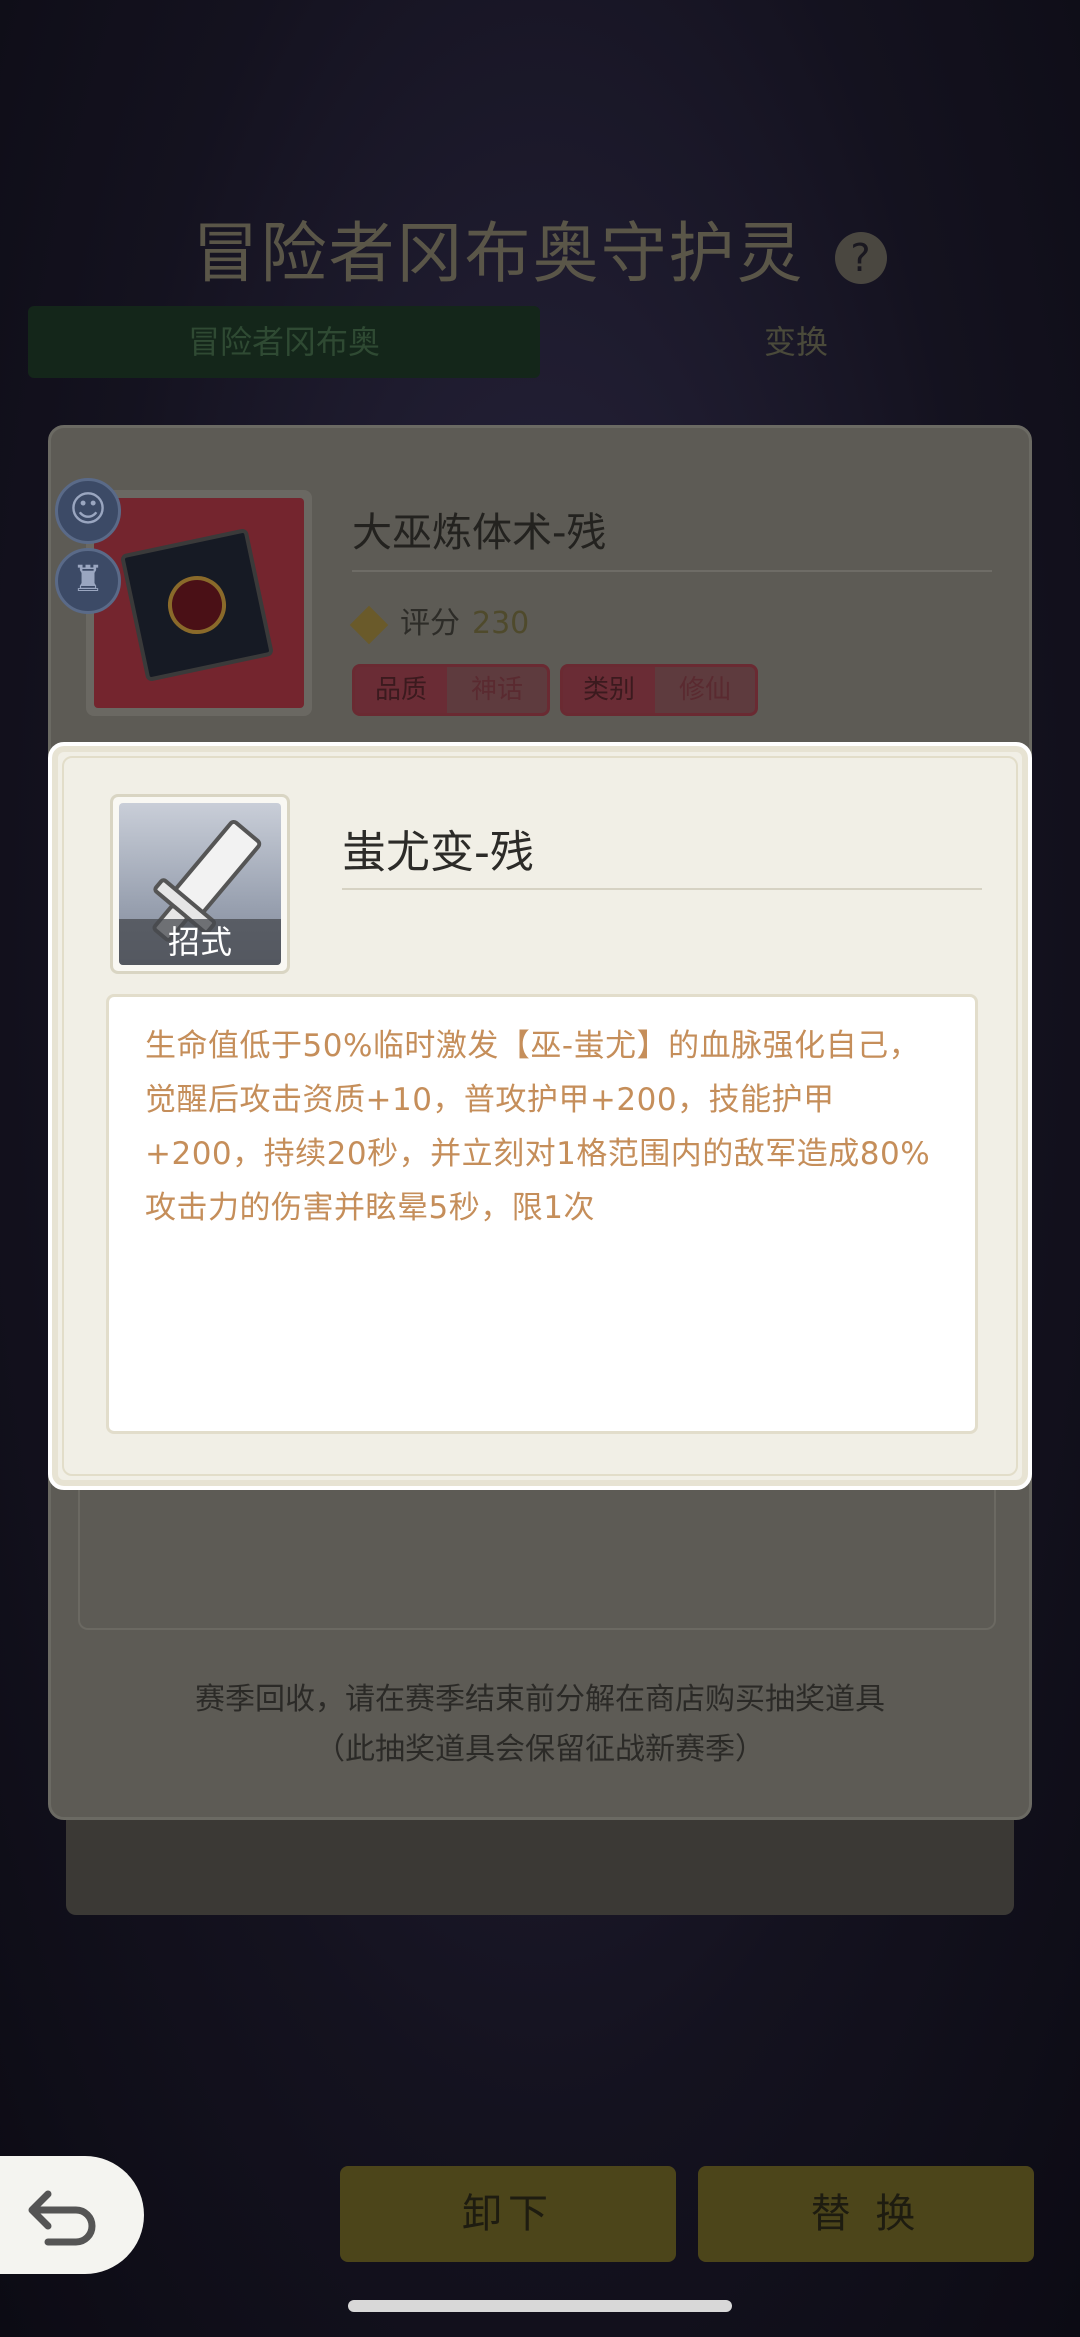 This screenshot has height=2337, width=1080. What do you see at coordinates (200, 942) in the screenshot?
I see `skill-type-badge: 招式` at bounding box center [200, 942].